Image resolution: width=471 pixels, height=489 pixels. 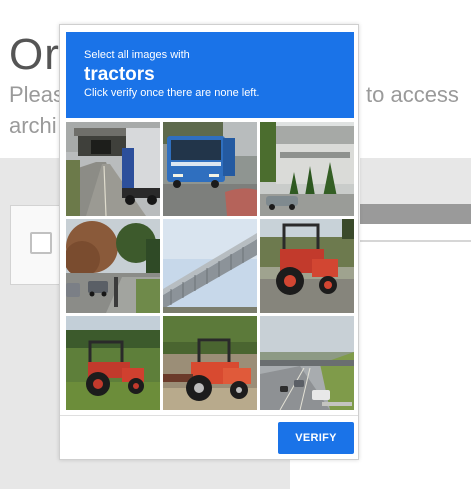 What do you see at coordinates (415, 241) in the screenshot?
I see `background-divider` at bounding box center [415, 241].